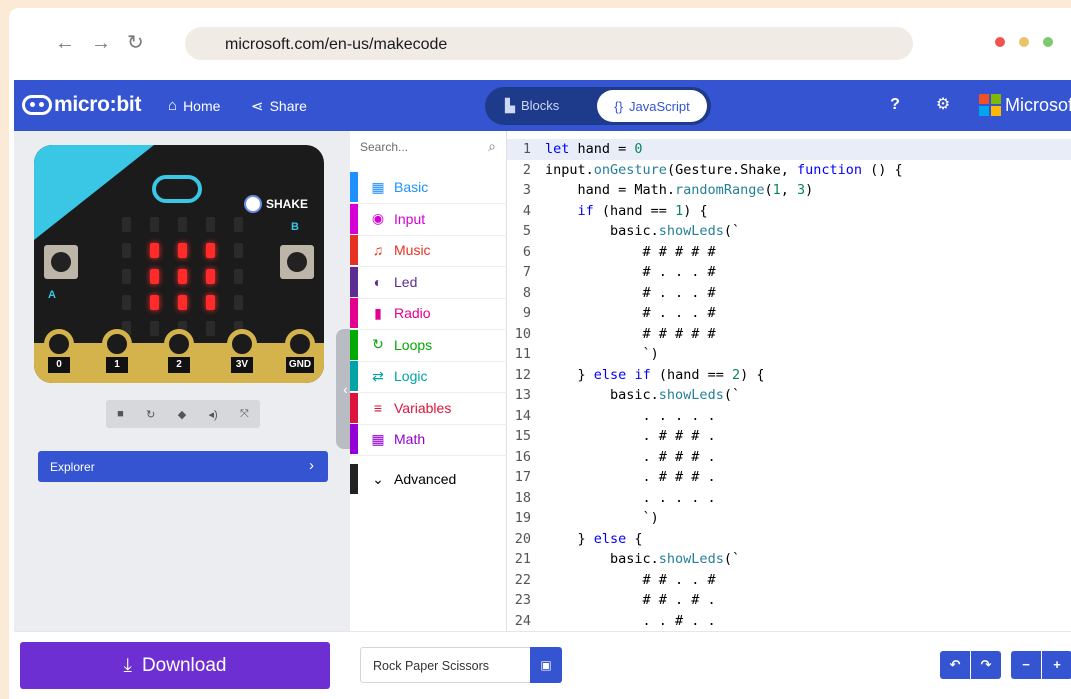 Image resolution: width=1071 pixels, height=699 pixels. I want to click on microsoft-label: Microsoft, so click(1038, 105).